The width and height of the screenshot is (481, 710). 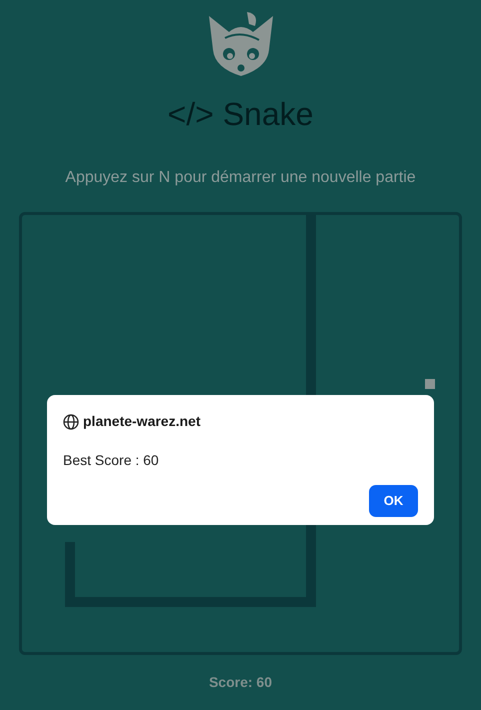 What do you see at coordinates (240, 44) in the screenshot?
I see `fox-logo-icon` at bounding box center [240, 44].